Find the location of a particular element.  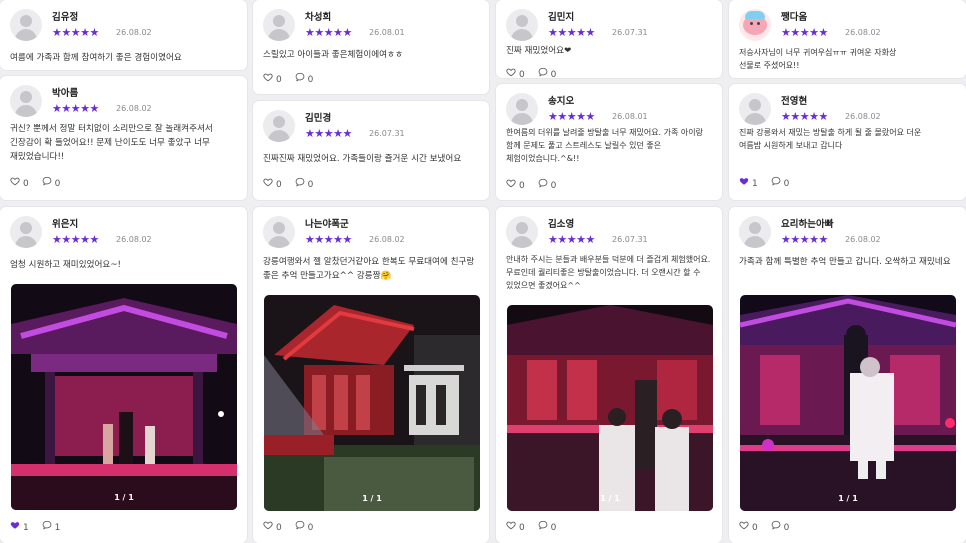

review-text: 저승사자님이 너무 귀여우심ㅠㅠ 귀여운 자화상 선물로 주셨어요!! is located at coordinates (818, 59).